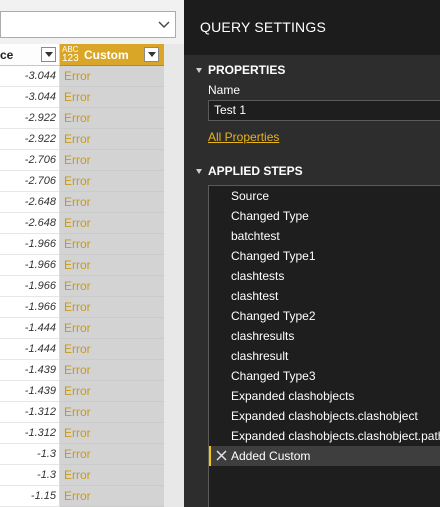 The width and height of the screenshot is (440, 507). What do you see at coordinates (88, 24) in the screenshot?
I see `formula-bar` at bounding box center [88, 24].